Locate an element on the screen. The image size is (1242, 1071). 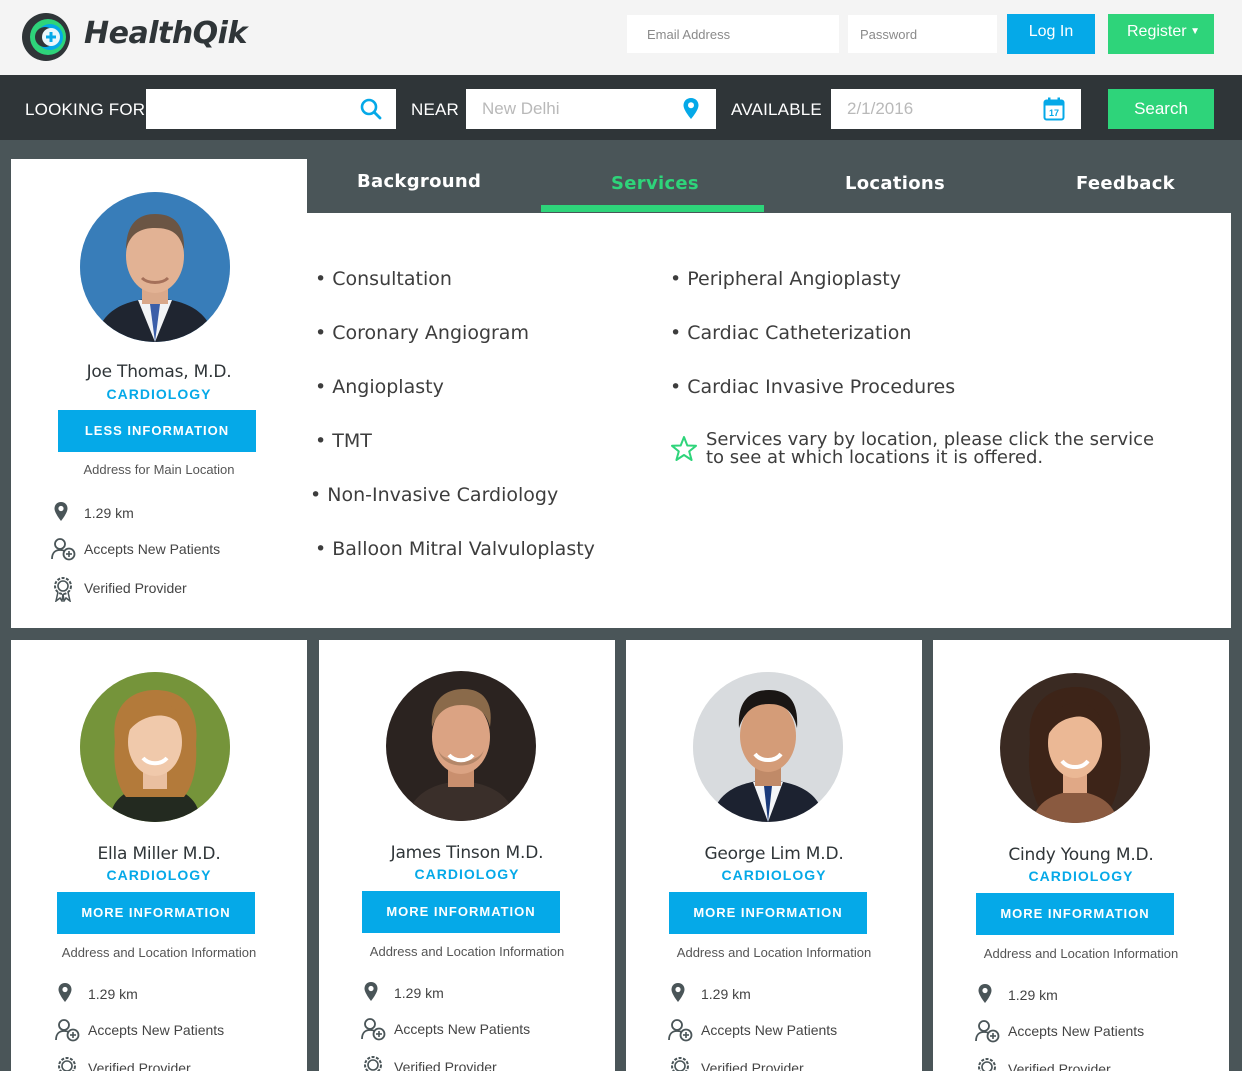
doctor-photo-ella-miller is located at coordinates (155, 747).